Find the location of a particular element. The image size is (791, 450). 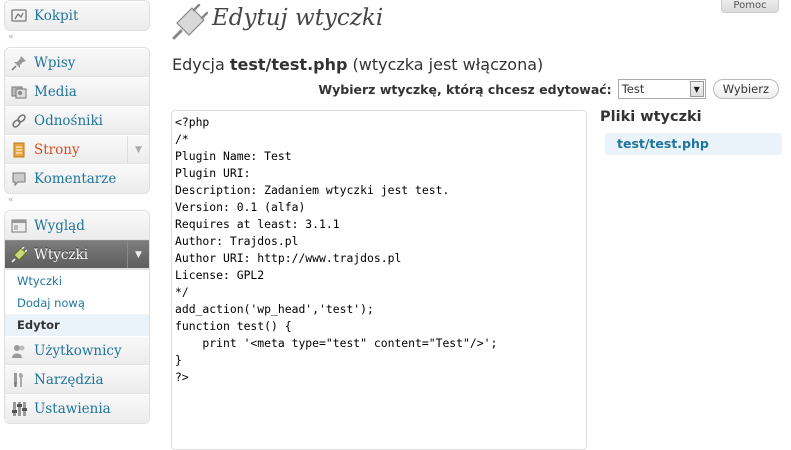

pin-icon is located at coordinates (19, 63).